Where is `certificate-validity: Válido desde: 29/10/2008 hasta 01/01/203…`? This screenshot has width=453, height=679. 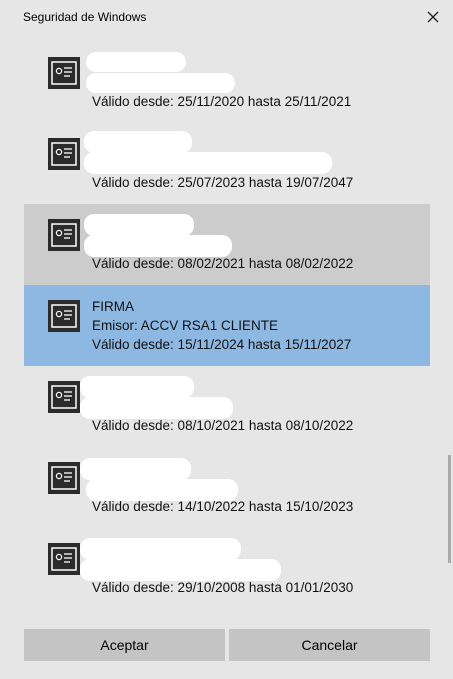 certificate-validity: Válido desde: 29/10/2008 hasta 01/01/203… is located at coordinates (223, 587).